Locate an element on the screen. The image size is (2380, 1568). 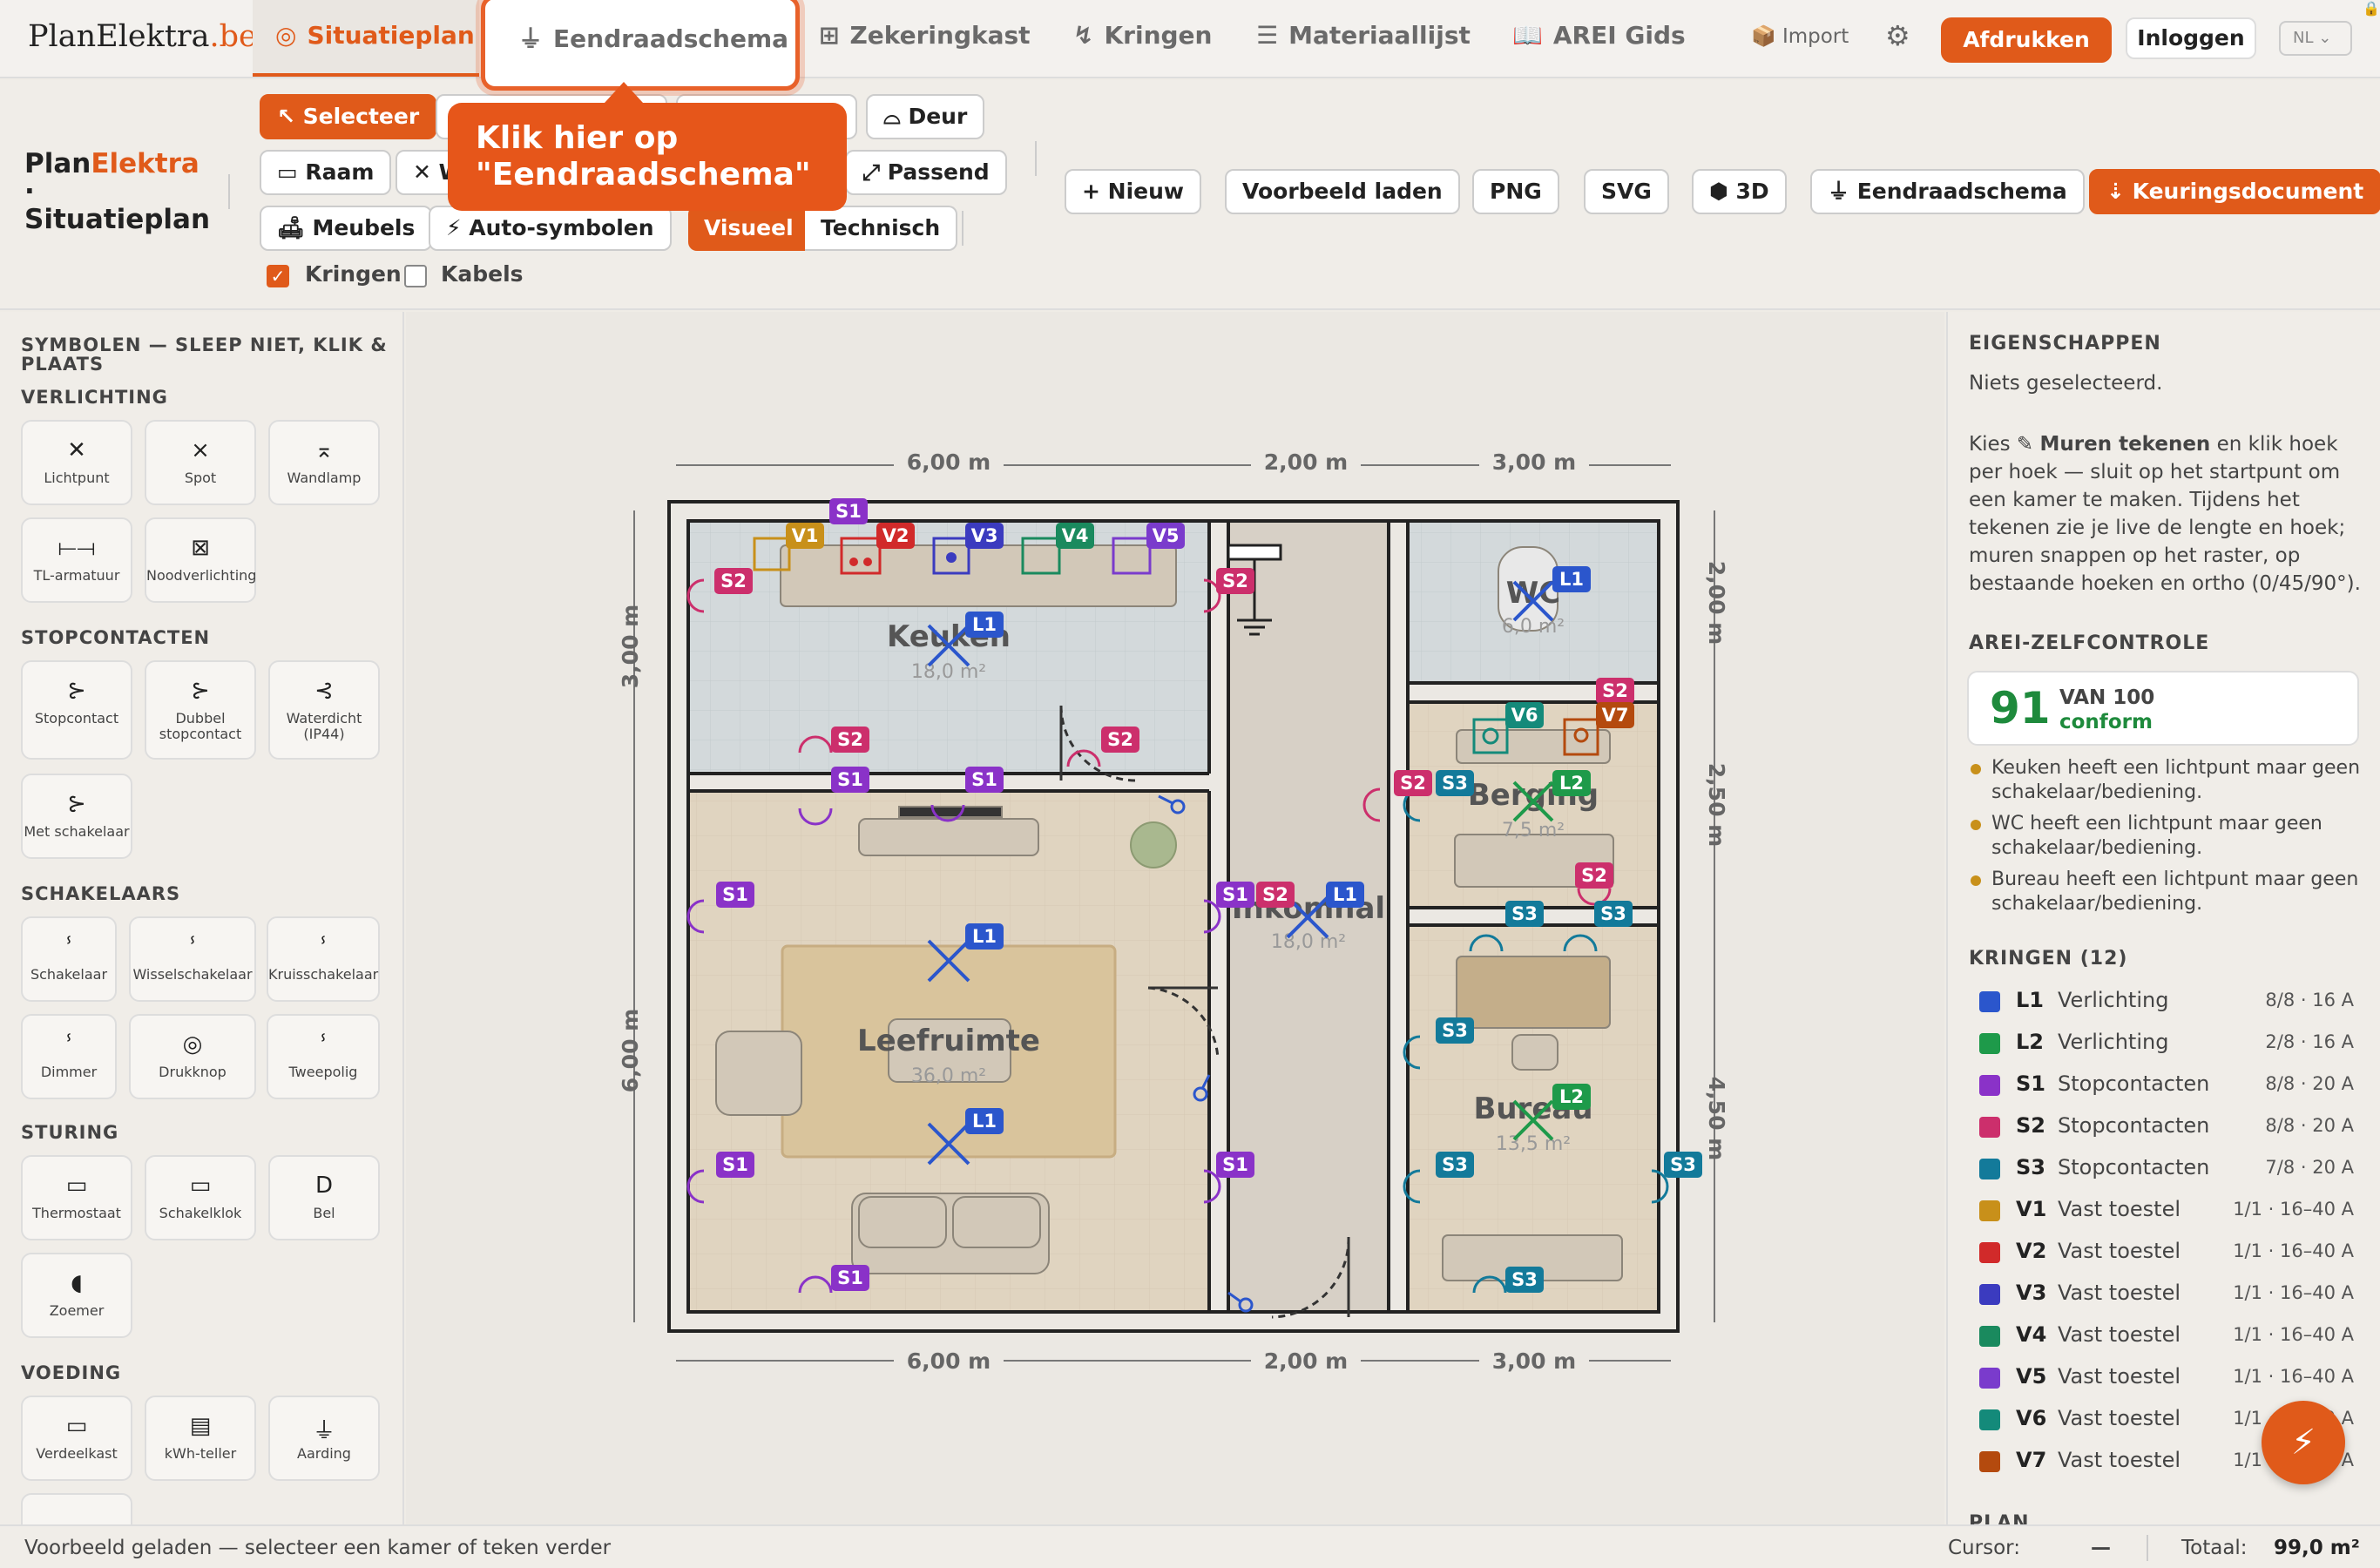
symbol-wandlamp: ⌅ Wandlamp is located at coordinates (324, 462).